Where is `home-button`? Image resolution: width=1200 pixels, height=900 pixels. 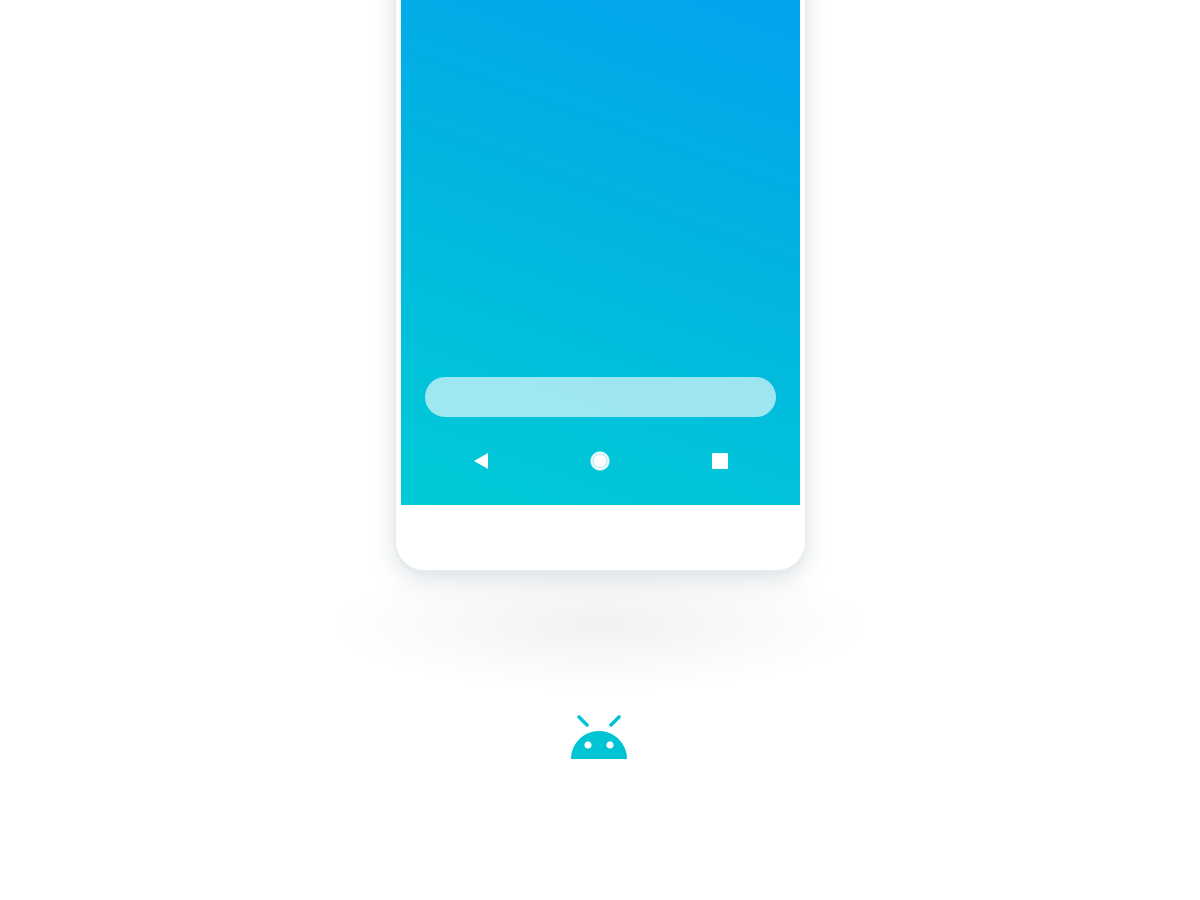
home-button is located at coordinates (600, 461).